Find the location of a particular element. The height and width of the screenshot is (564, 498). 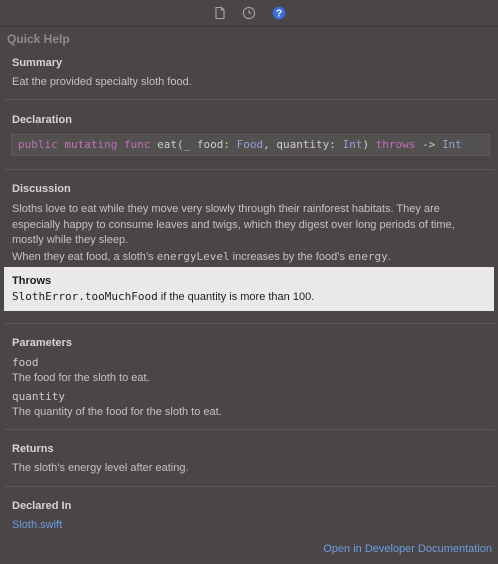

discussion-text: increases by the food’s is located at coordinates (288, 257).